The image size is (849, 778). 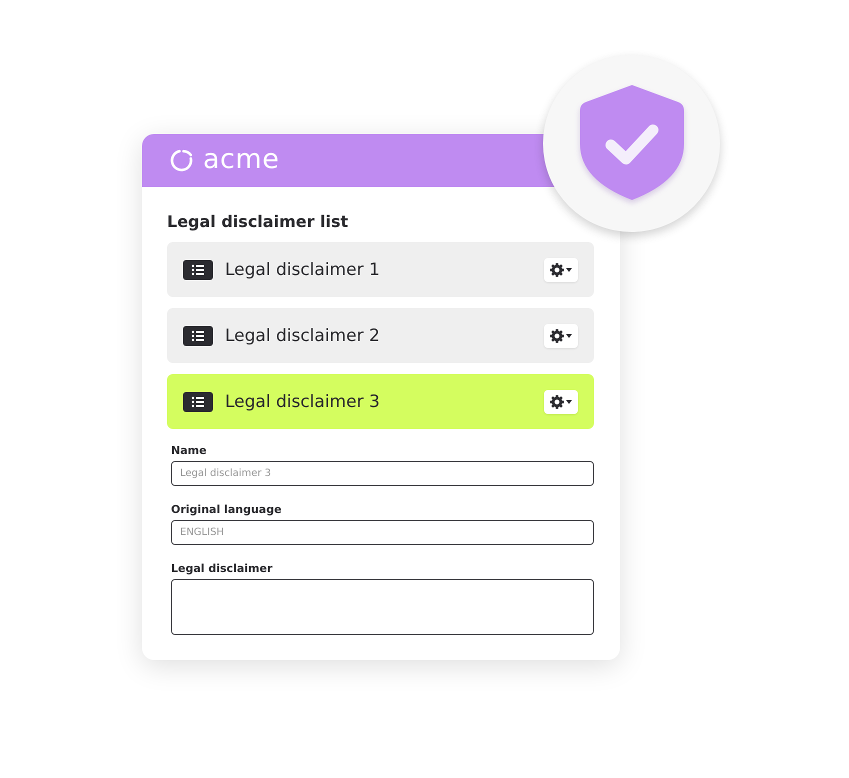 I want to click on item-title: Legal disclaimer 2, so click(x=303, y=336).